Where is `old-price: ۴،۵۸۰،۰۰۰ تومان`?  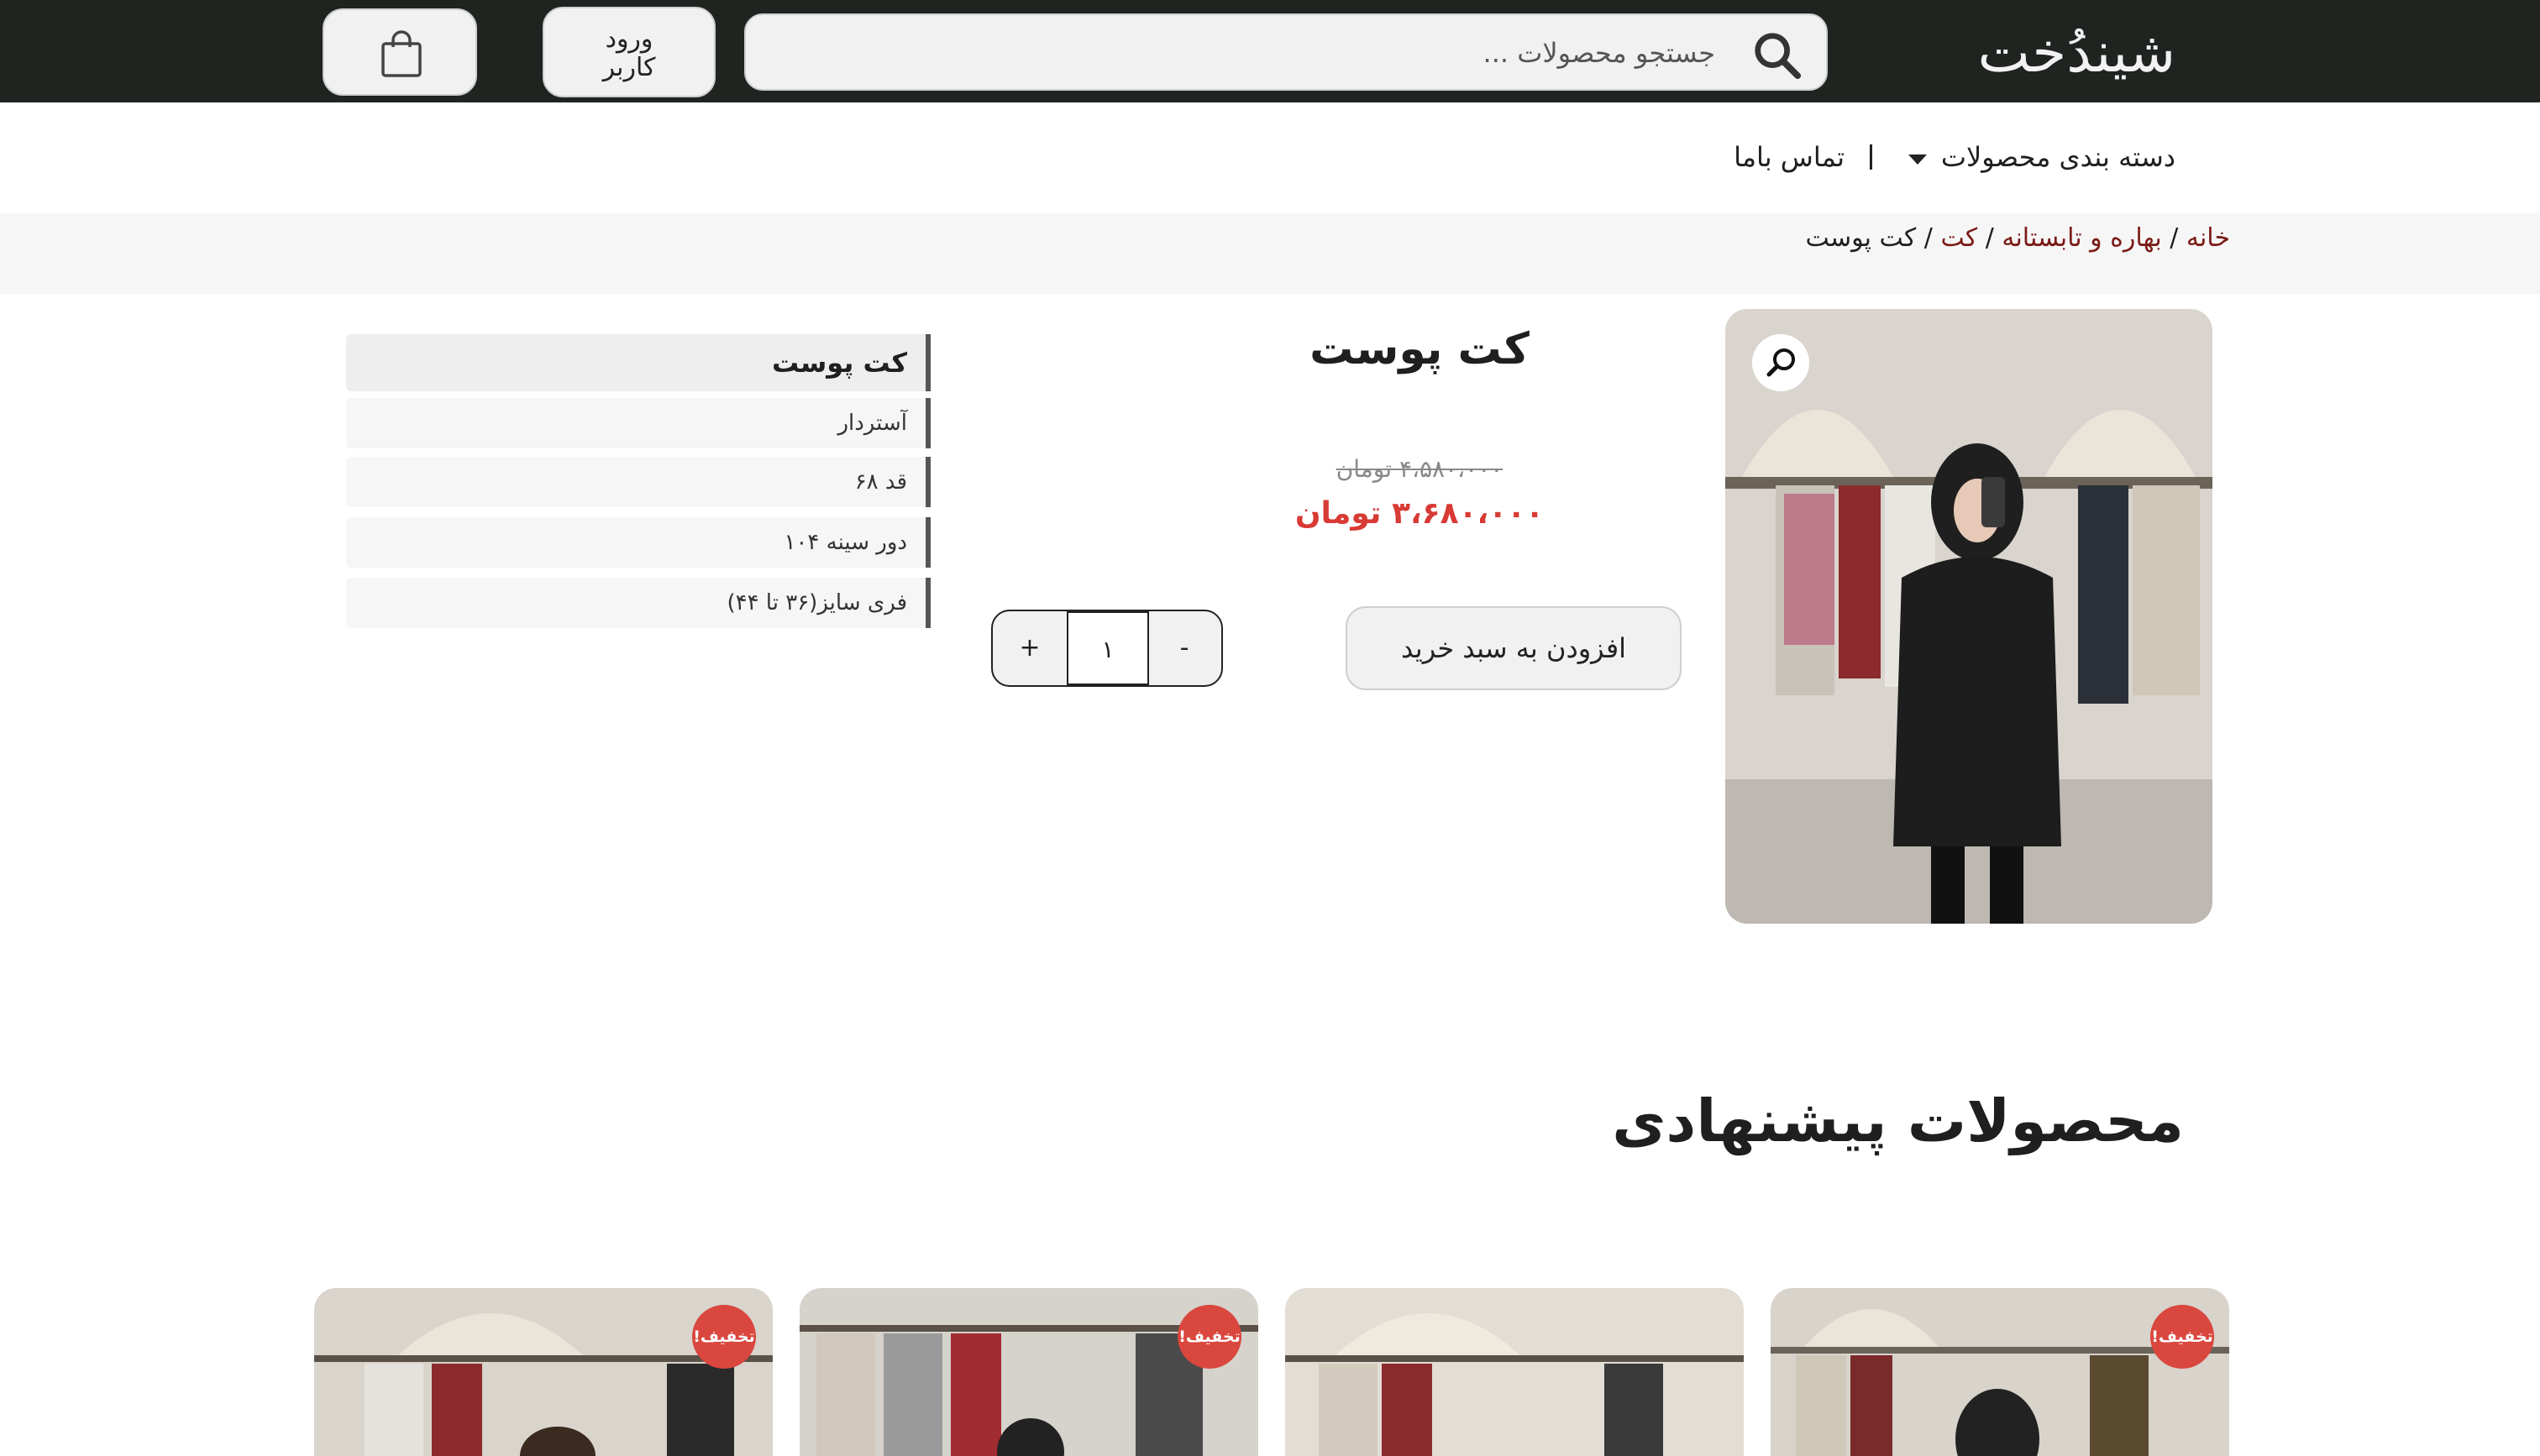
old-price: ۴،۵۸۰،۰۰۰ تومان is located at coordinates (1420, 469).